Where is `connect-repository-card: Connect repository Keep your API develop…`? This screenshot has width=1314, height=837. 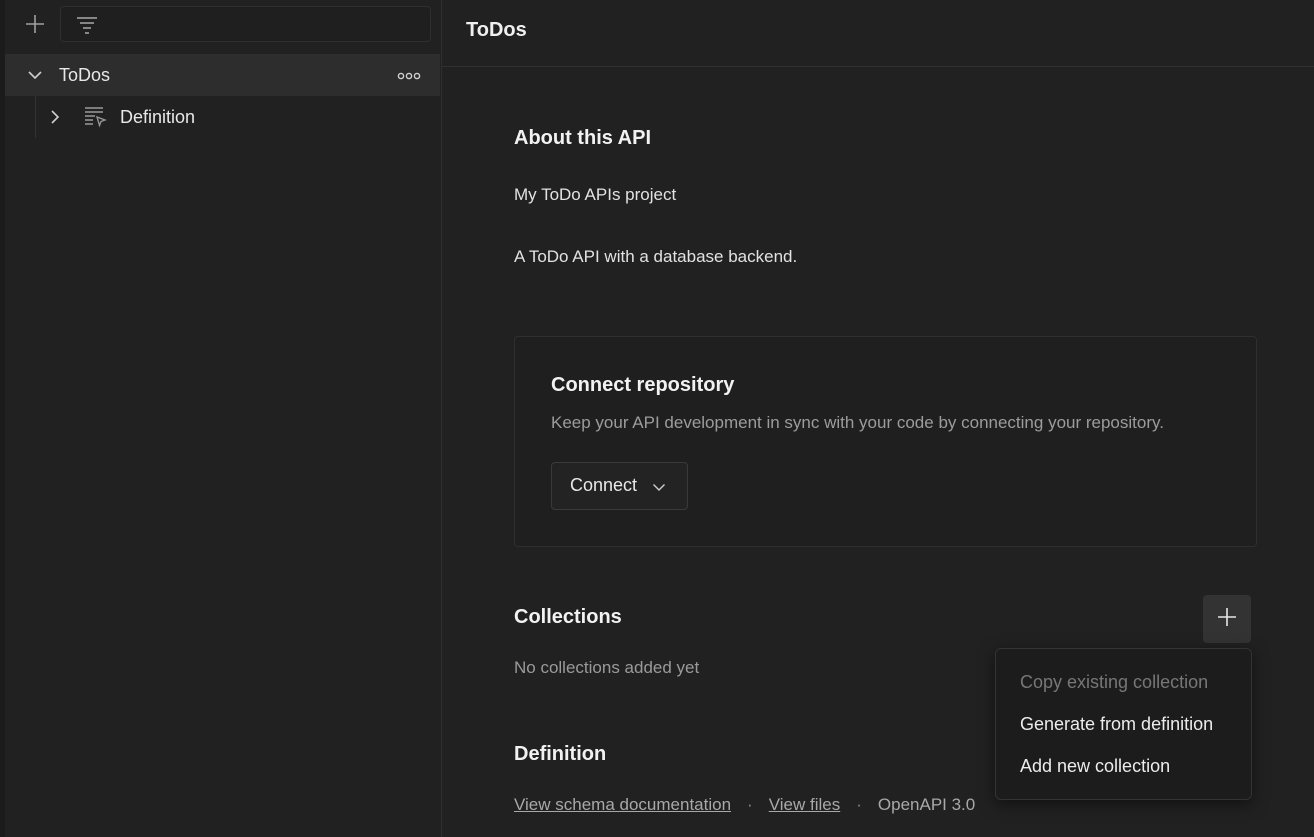
connect-repository-card: Connect repository Keep your API develop… is located at coordinates (885, 441).